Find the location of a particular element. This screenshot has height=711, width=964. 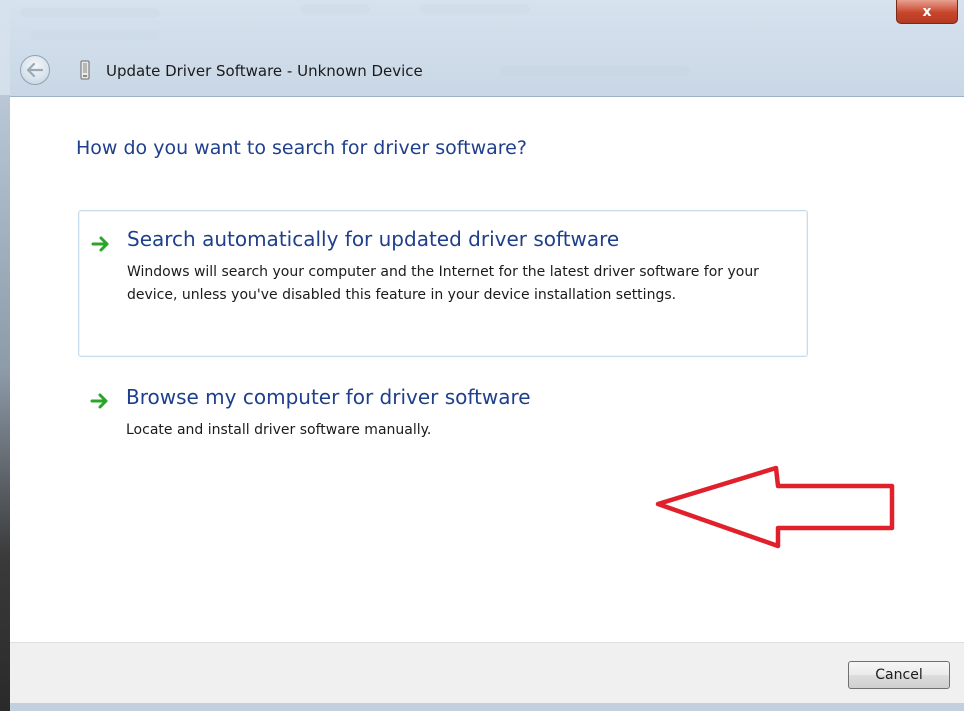

window-title: Update Driver Software - Unknown Device is located at coordinates (264, 71).